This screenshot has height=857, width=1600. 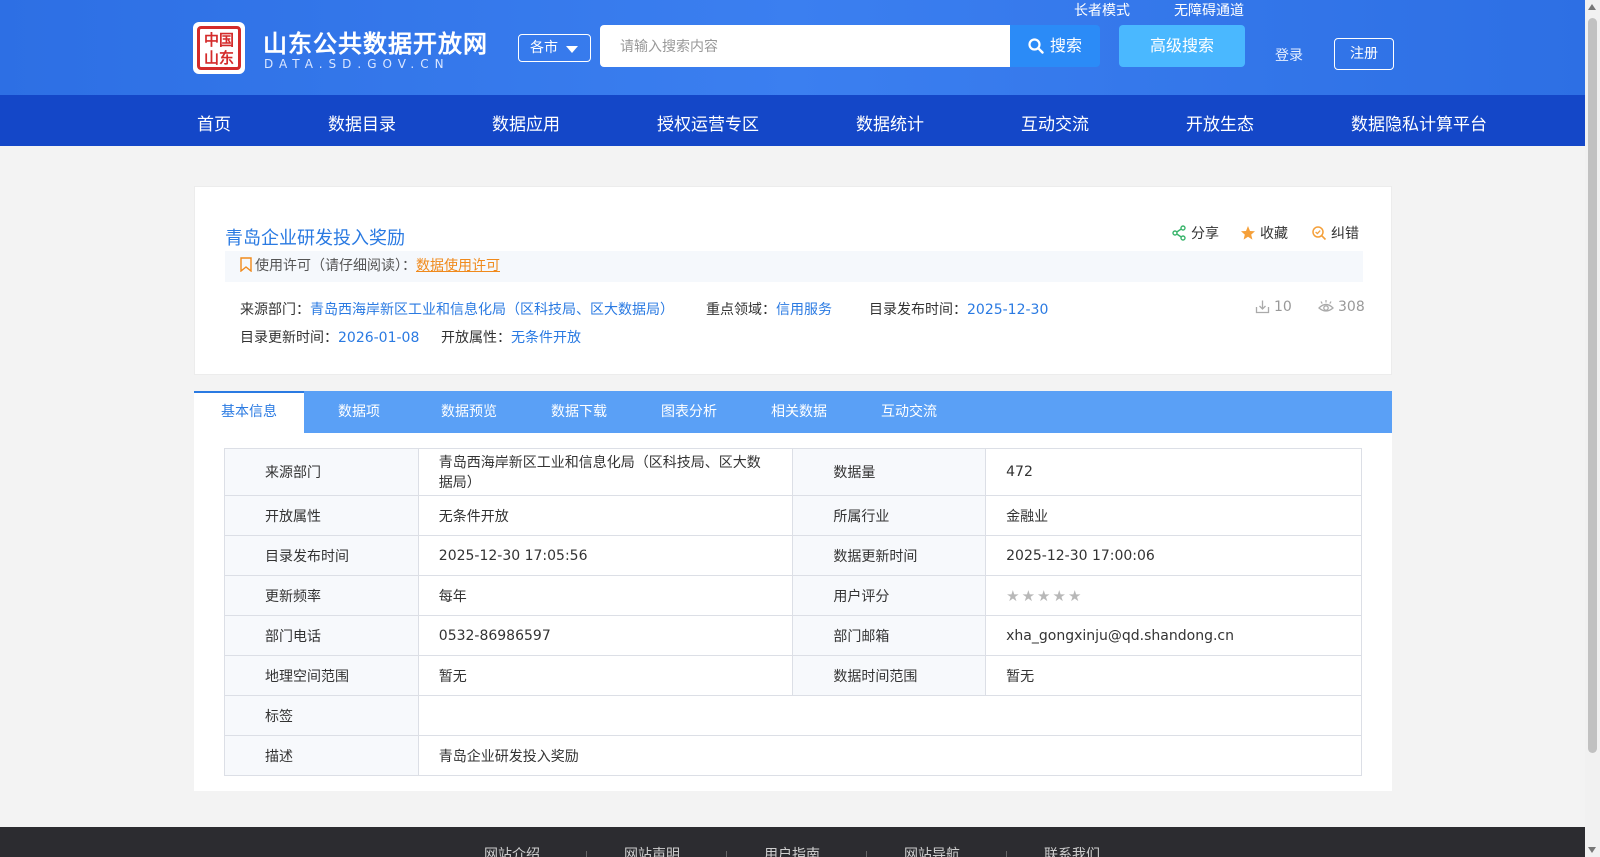 I want to click on star-icon, so click(x=1248, y=233).